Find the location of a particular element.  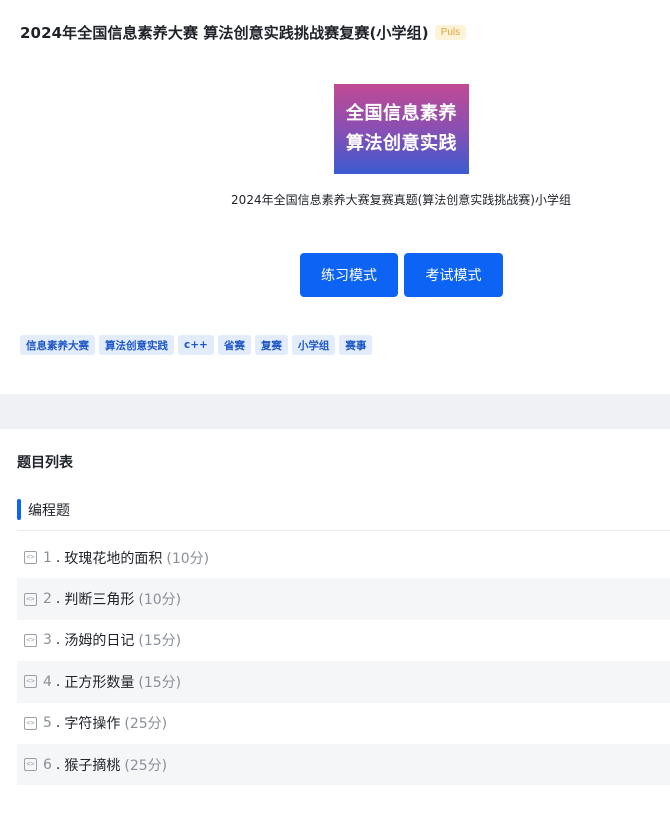

page-title: 2024年全国信息素养大赛 算法创意实践挑战赛复赛(小学组) is located at coordinates (224, 33).